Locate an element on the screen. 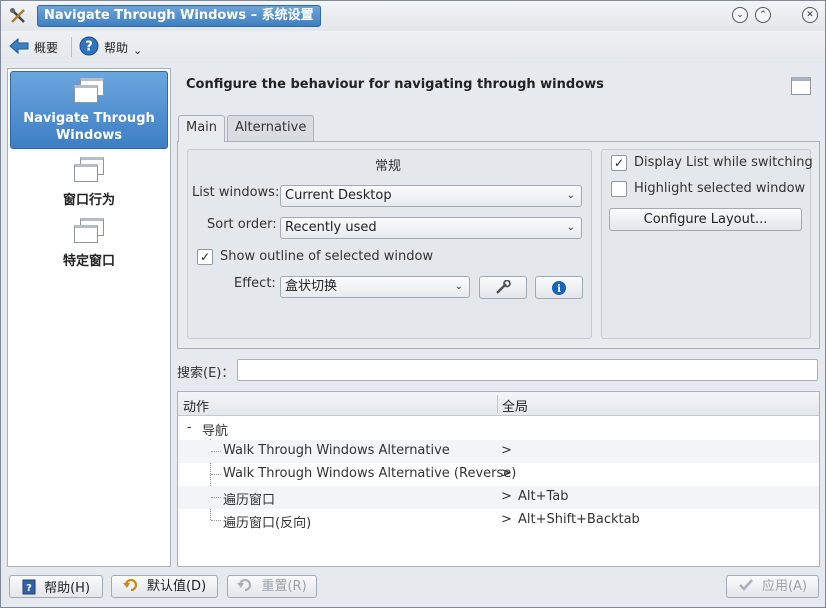 This screenshot has height=608, width=826. effect-info-button: i is located at coordinates (559, 287).